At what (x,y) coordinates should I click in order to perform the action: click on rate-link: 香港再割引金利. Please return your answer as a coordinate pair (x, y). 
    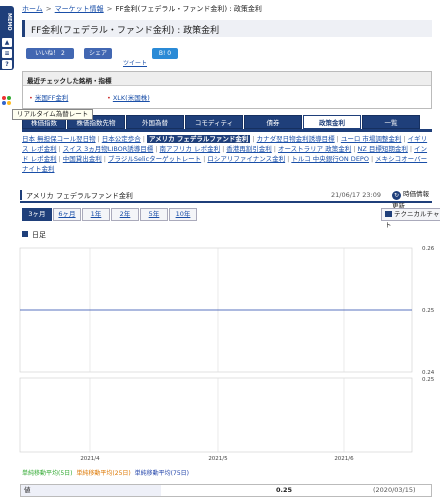
    Looking at the image, I should click on (249, 149).